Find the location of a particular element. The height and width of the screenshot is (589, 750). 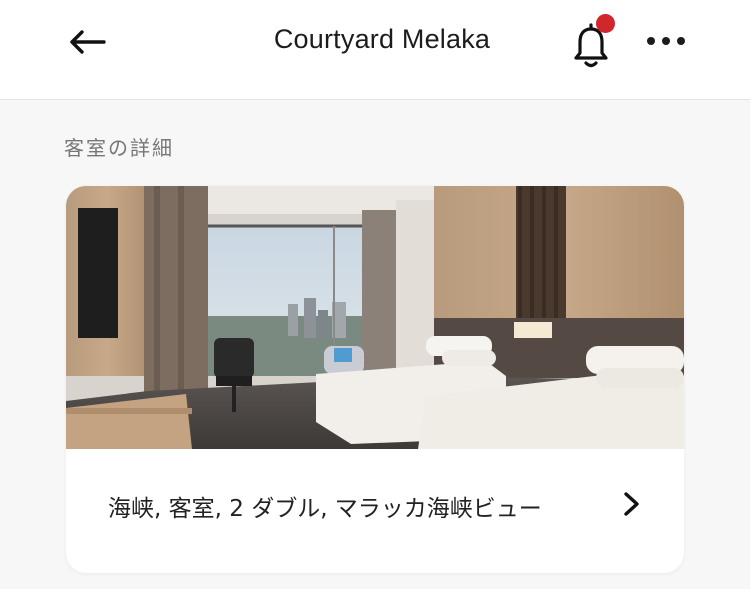

chevron-right-icon is located at coordinates (631, 504).